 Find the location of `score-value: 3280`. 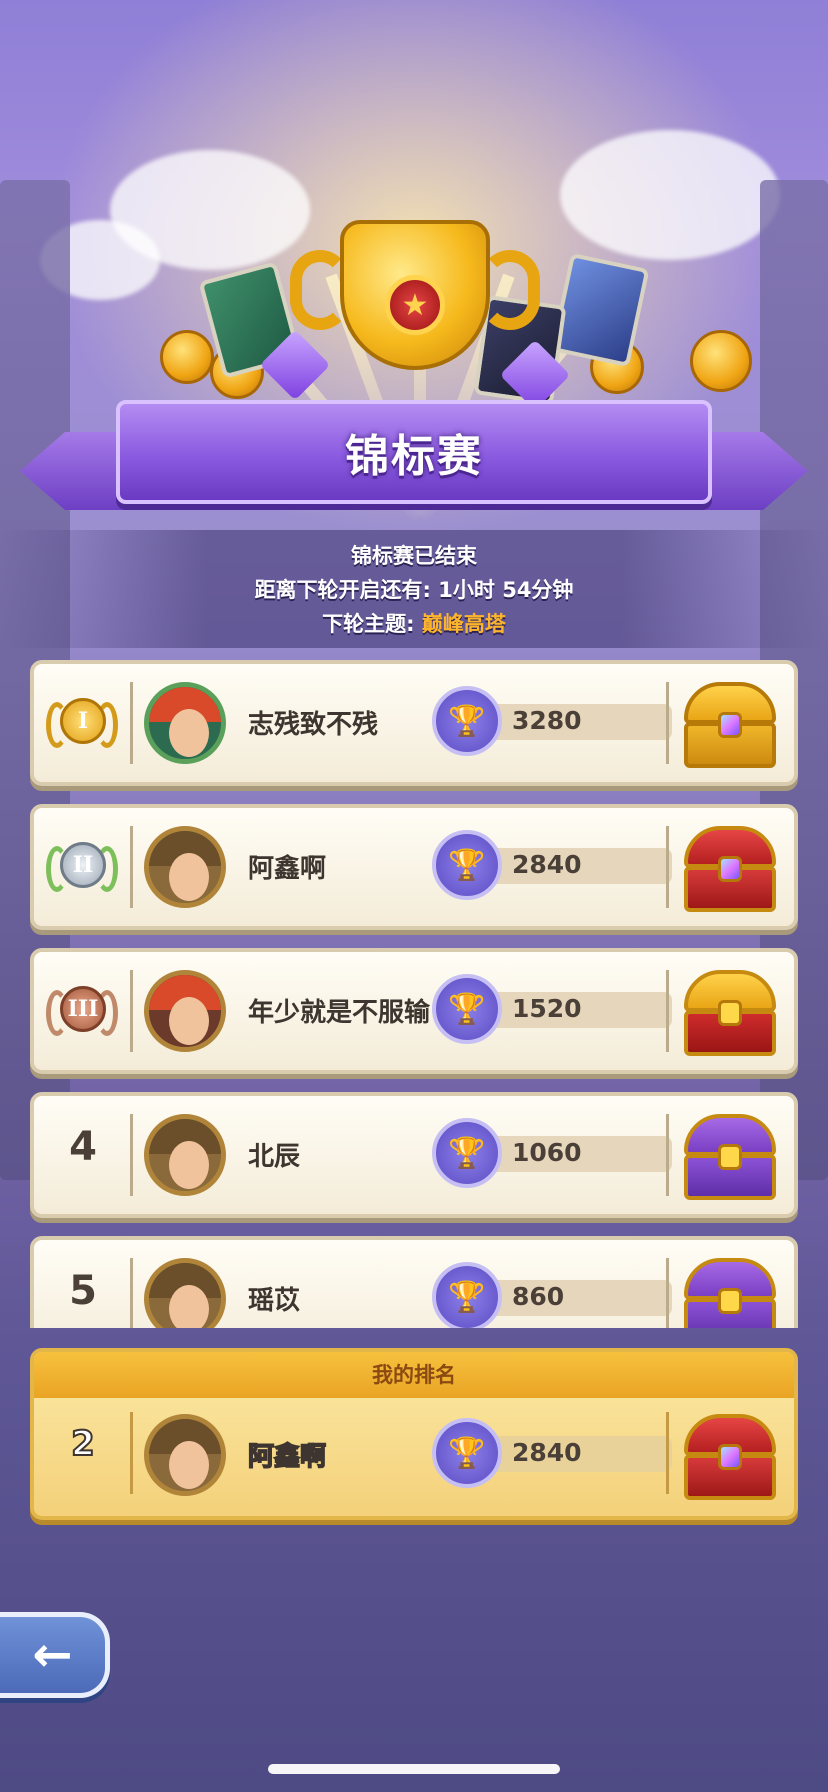

score-value: 3280 is located at coordinates (547, 720).